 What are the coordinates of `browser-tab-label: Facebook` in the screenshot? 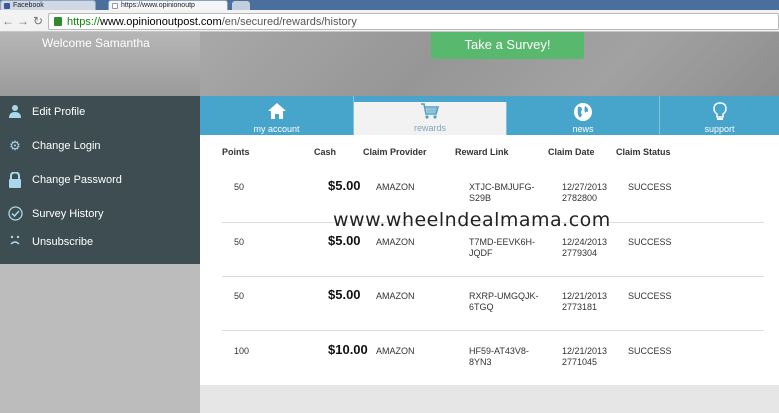 It's located at (28, 5).